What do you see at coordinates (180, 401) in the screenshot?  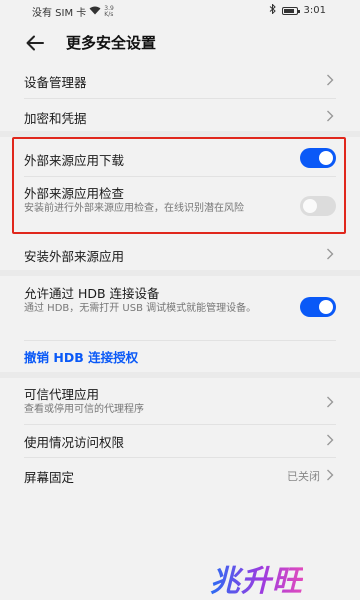 I see `trust-agent-item: 可信代理应用 查看或停用可信的代理程序` at bounding box center [180, 401].